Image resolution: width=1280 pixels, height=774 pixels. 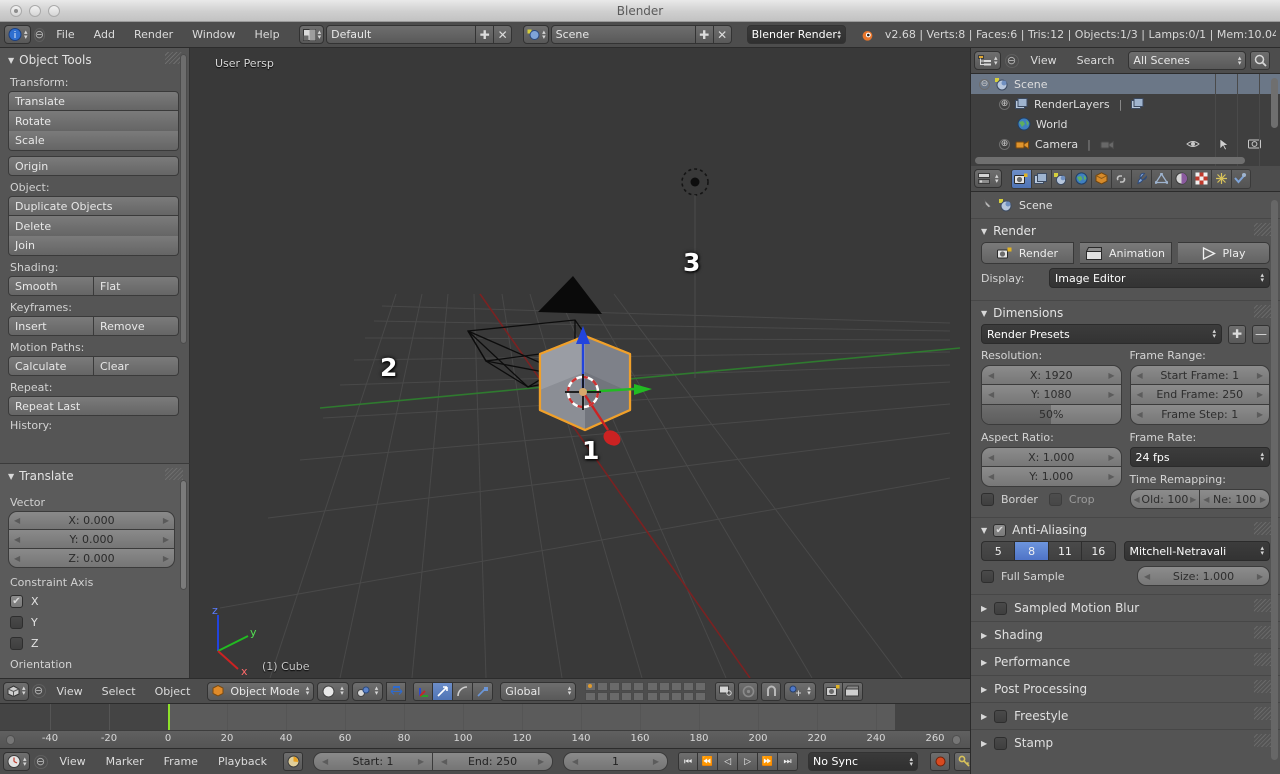 I want to click on full-sample-checkbox, so click(x=987, y=576).